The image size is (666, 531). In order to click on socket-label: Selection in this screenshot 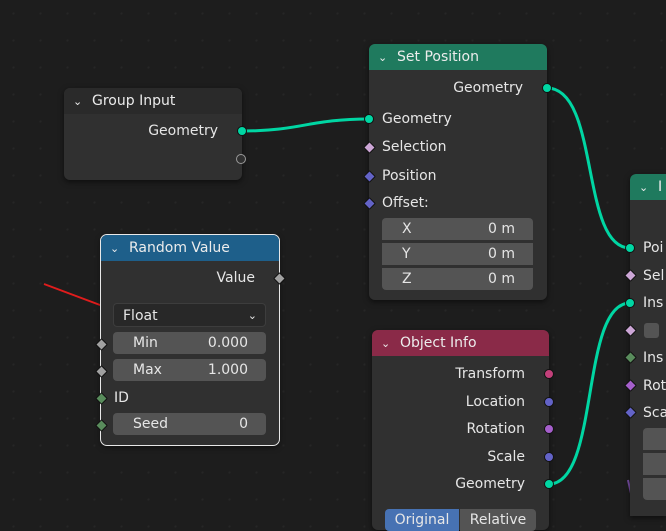, I will do `click(414, 147)`.